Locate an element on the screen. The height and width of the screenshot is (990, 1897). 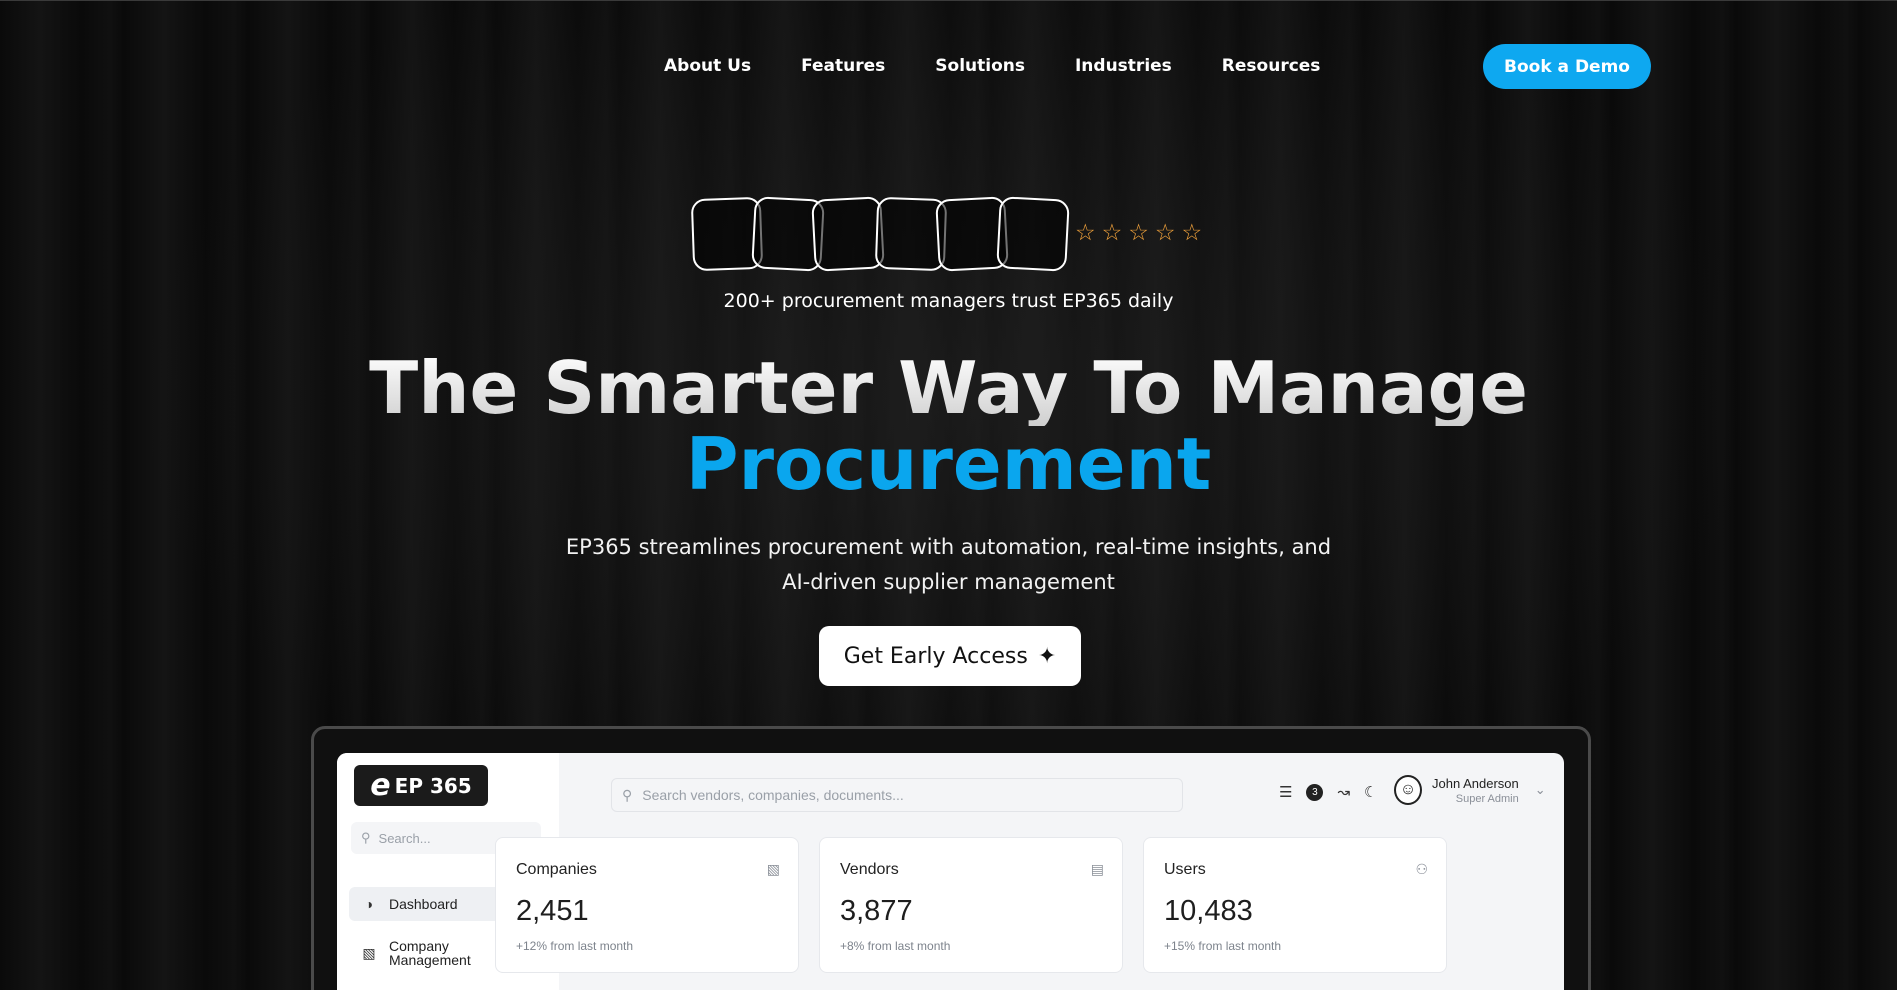
card-value: 3,877 is located at coordinates (876, 911).